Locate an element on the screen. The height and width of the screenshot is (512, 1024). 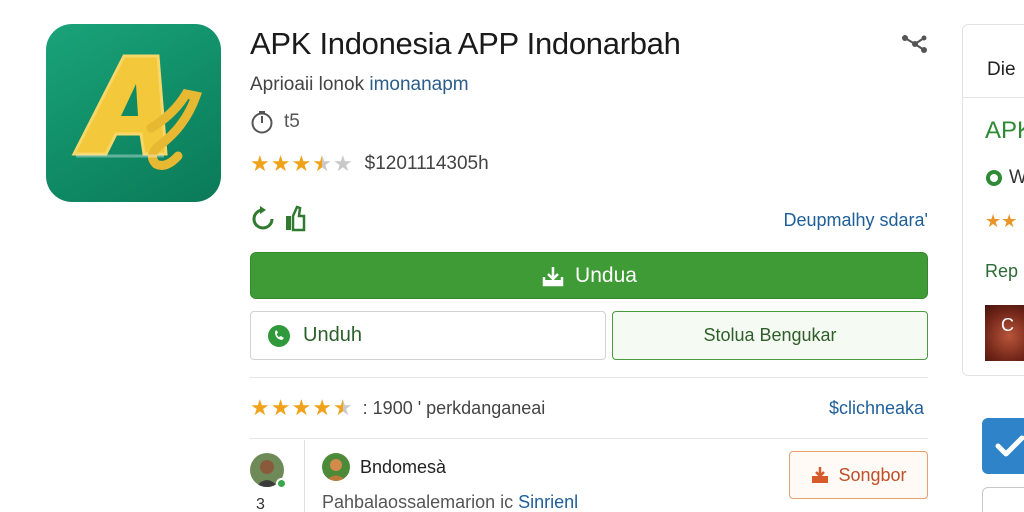
review-summary-text: : 1900 ' perkdanganeai is located at coordinates (454, 407).